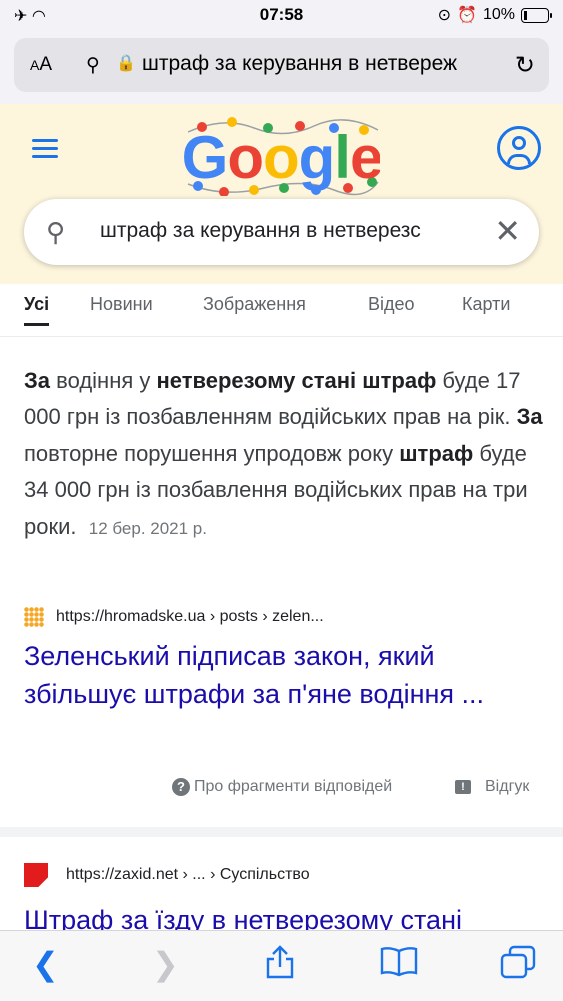 The height and width of the screenshot is (1001, 563). I want to click on clear-icon: ✕, so click(507, 231).